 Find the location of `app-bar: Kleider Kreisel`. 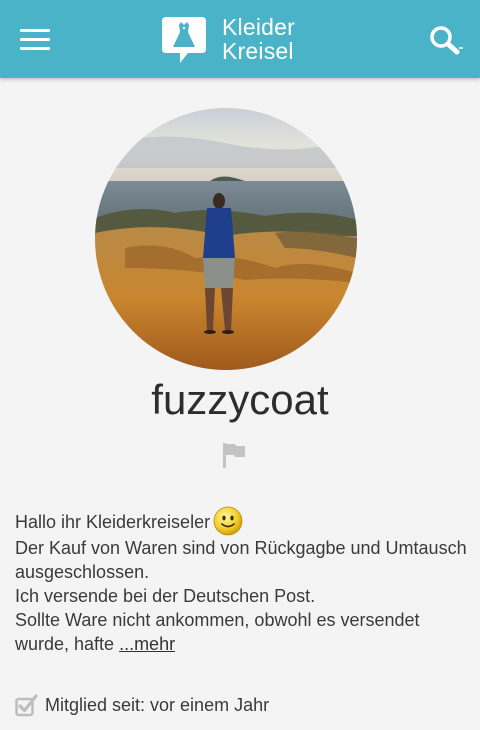

app-bar: Kleider Kreisel is located at coordinates (240, 39).